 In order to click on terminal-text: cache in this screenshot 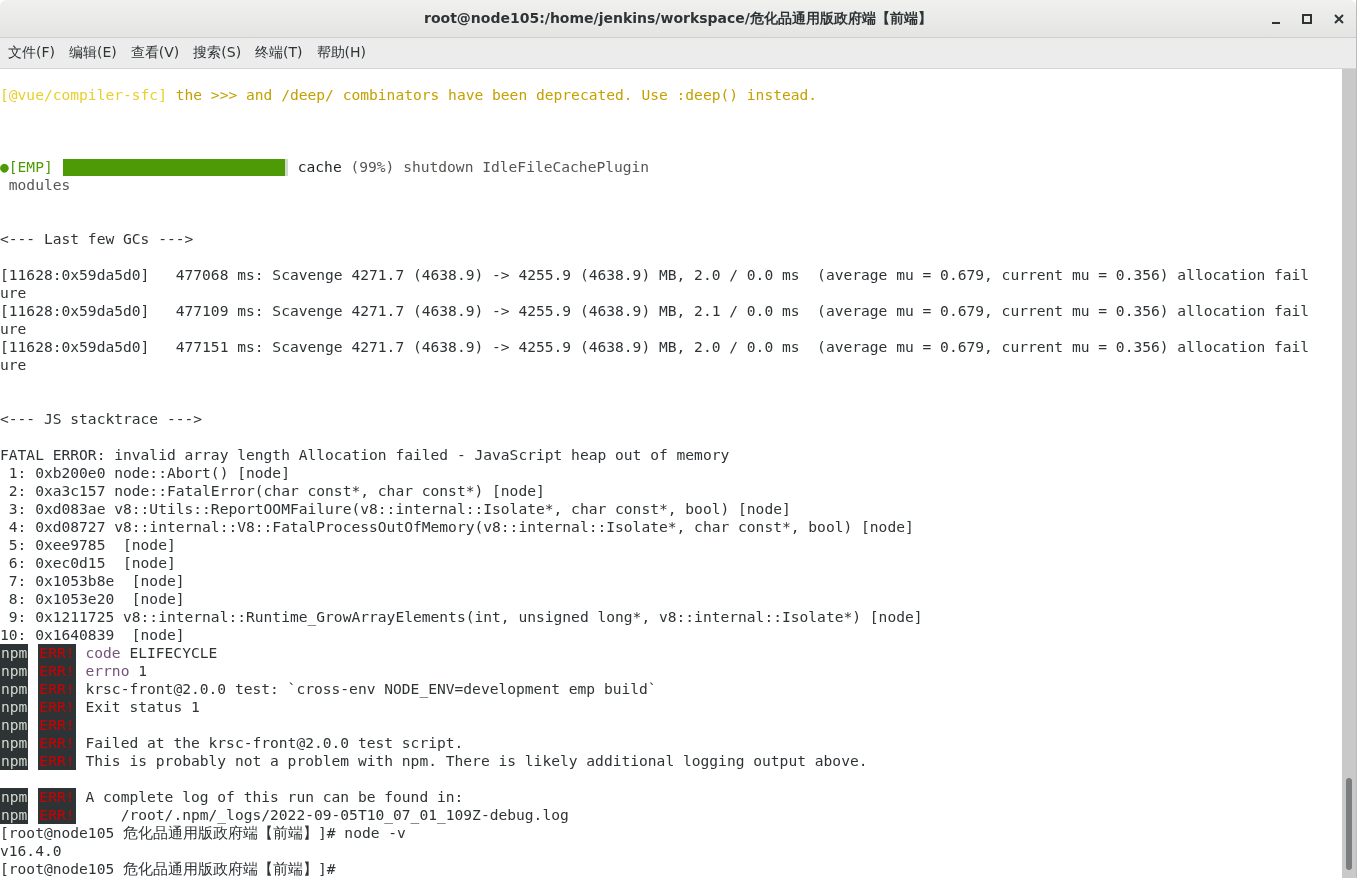, I will do `click(319, 167)`.